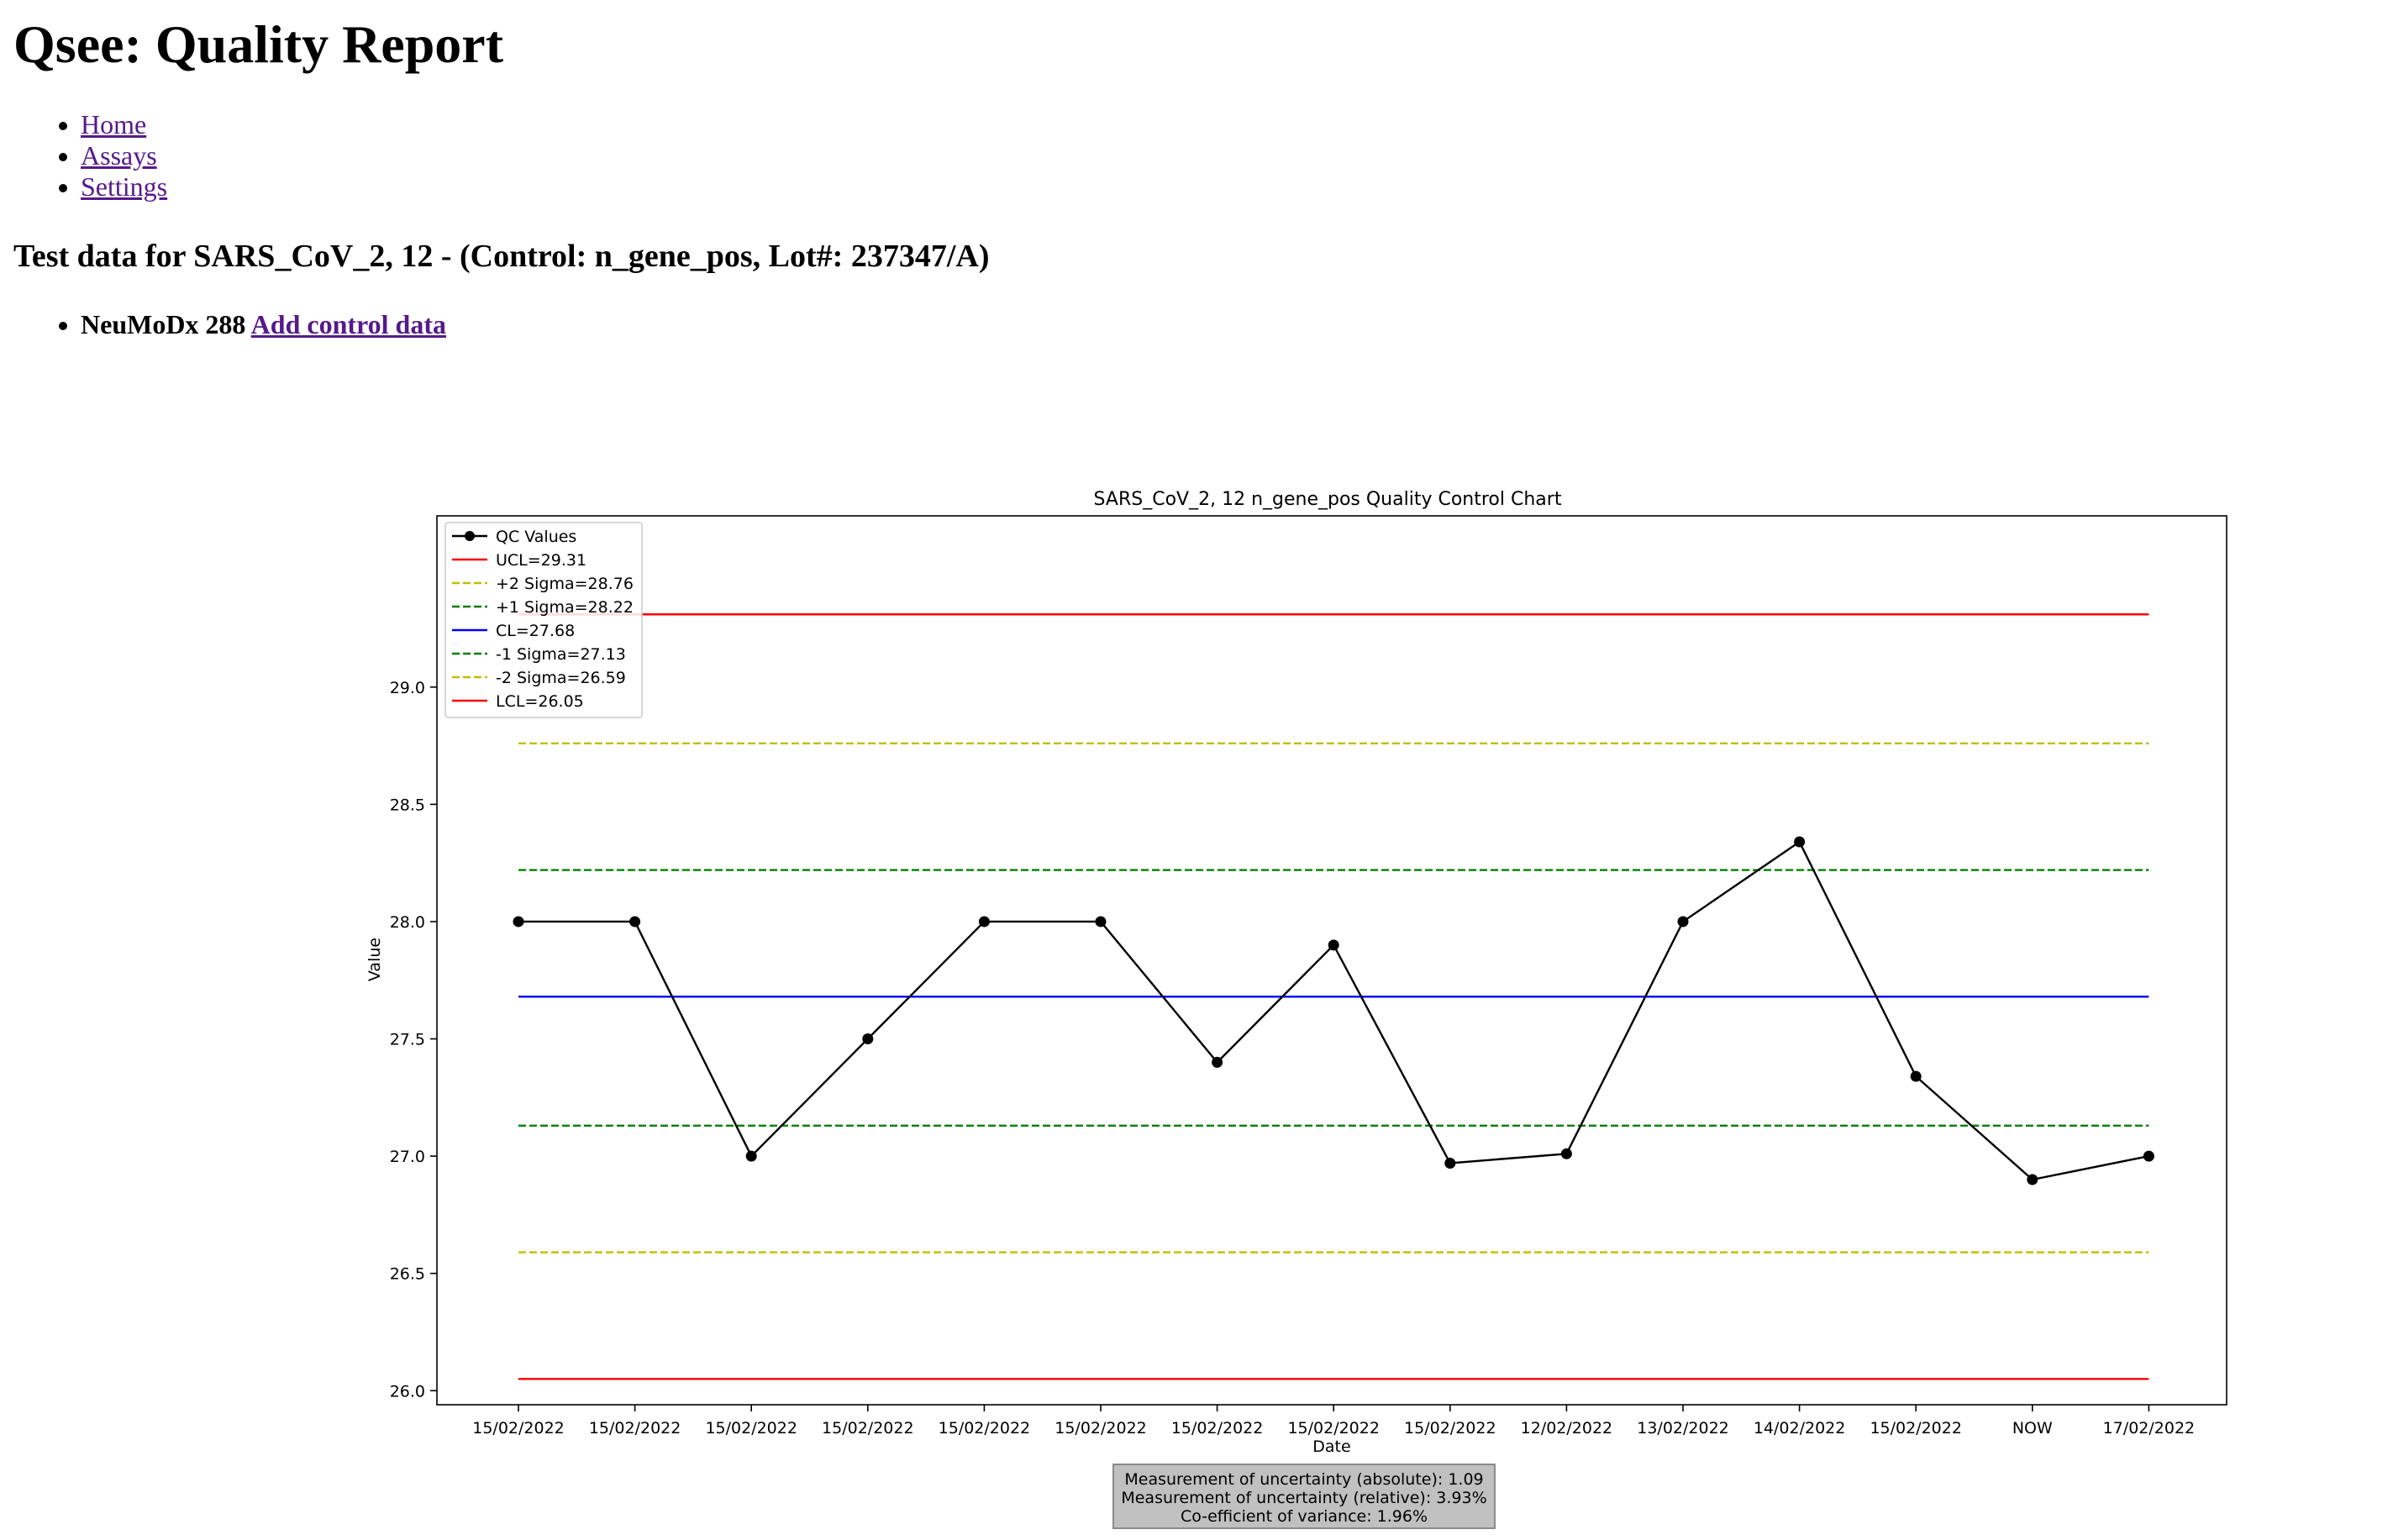 The height and width of the screenshot is (1540, 2393). What do you see at coordinates (536, 537) in the screenshot?
I see `legend-label-0: QC Values` at bounding box center [536, 537].